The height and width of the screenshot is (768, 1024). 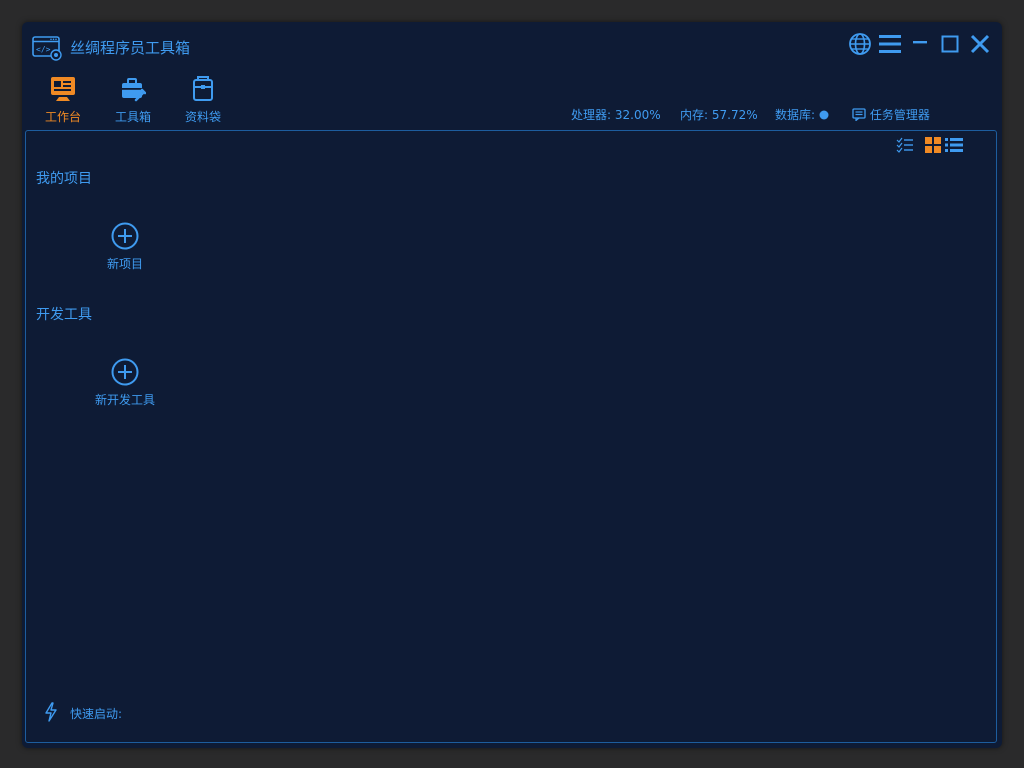 I want to click on tab-toolbox: 工具箱, so click(x=133, y=100).